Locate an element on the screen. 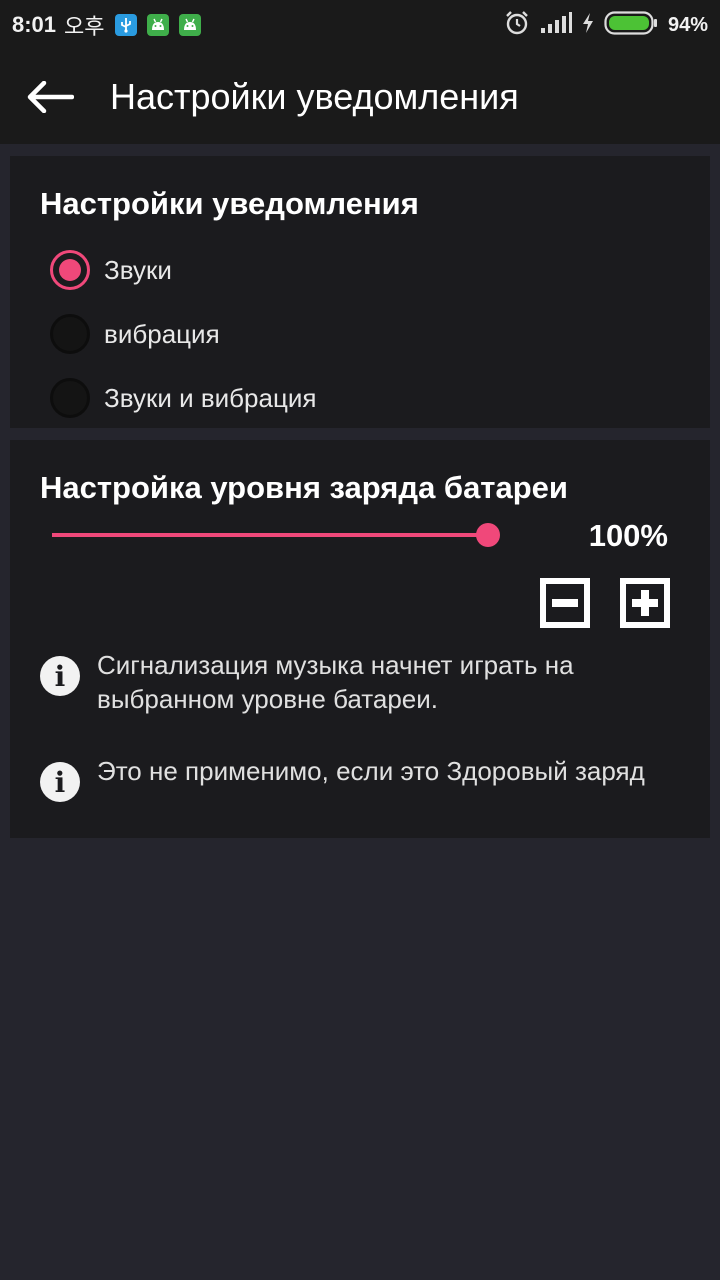 The width and height of the screenshot is (720, 1280). decrease-button is located at coordinates (565, 603).